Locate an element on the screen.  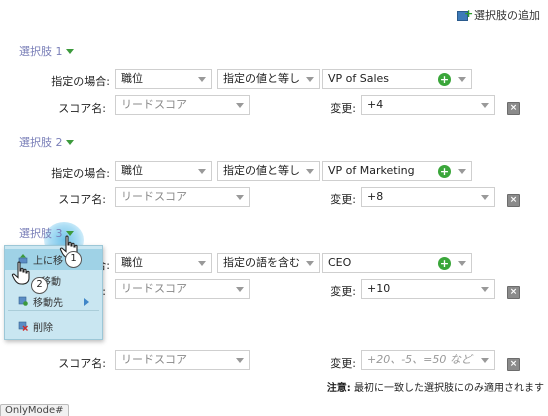
value-input-2: VP of Marketing + is located at coordinates (397, 171).